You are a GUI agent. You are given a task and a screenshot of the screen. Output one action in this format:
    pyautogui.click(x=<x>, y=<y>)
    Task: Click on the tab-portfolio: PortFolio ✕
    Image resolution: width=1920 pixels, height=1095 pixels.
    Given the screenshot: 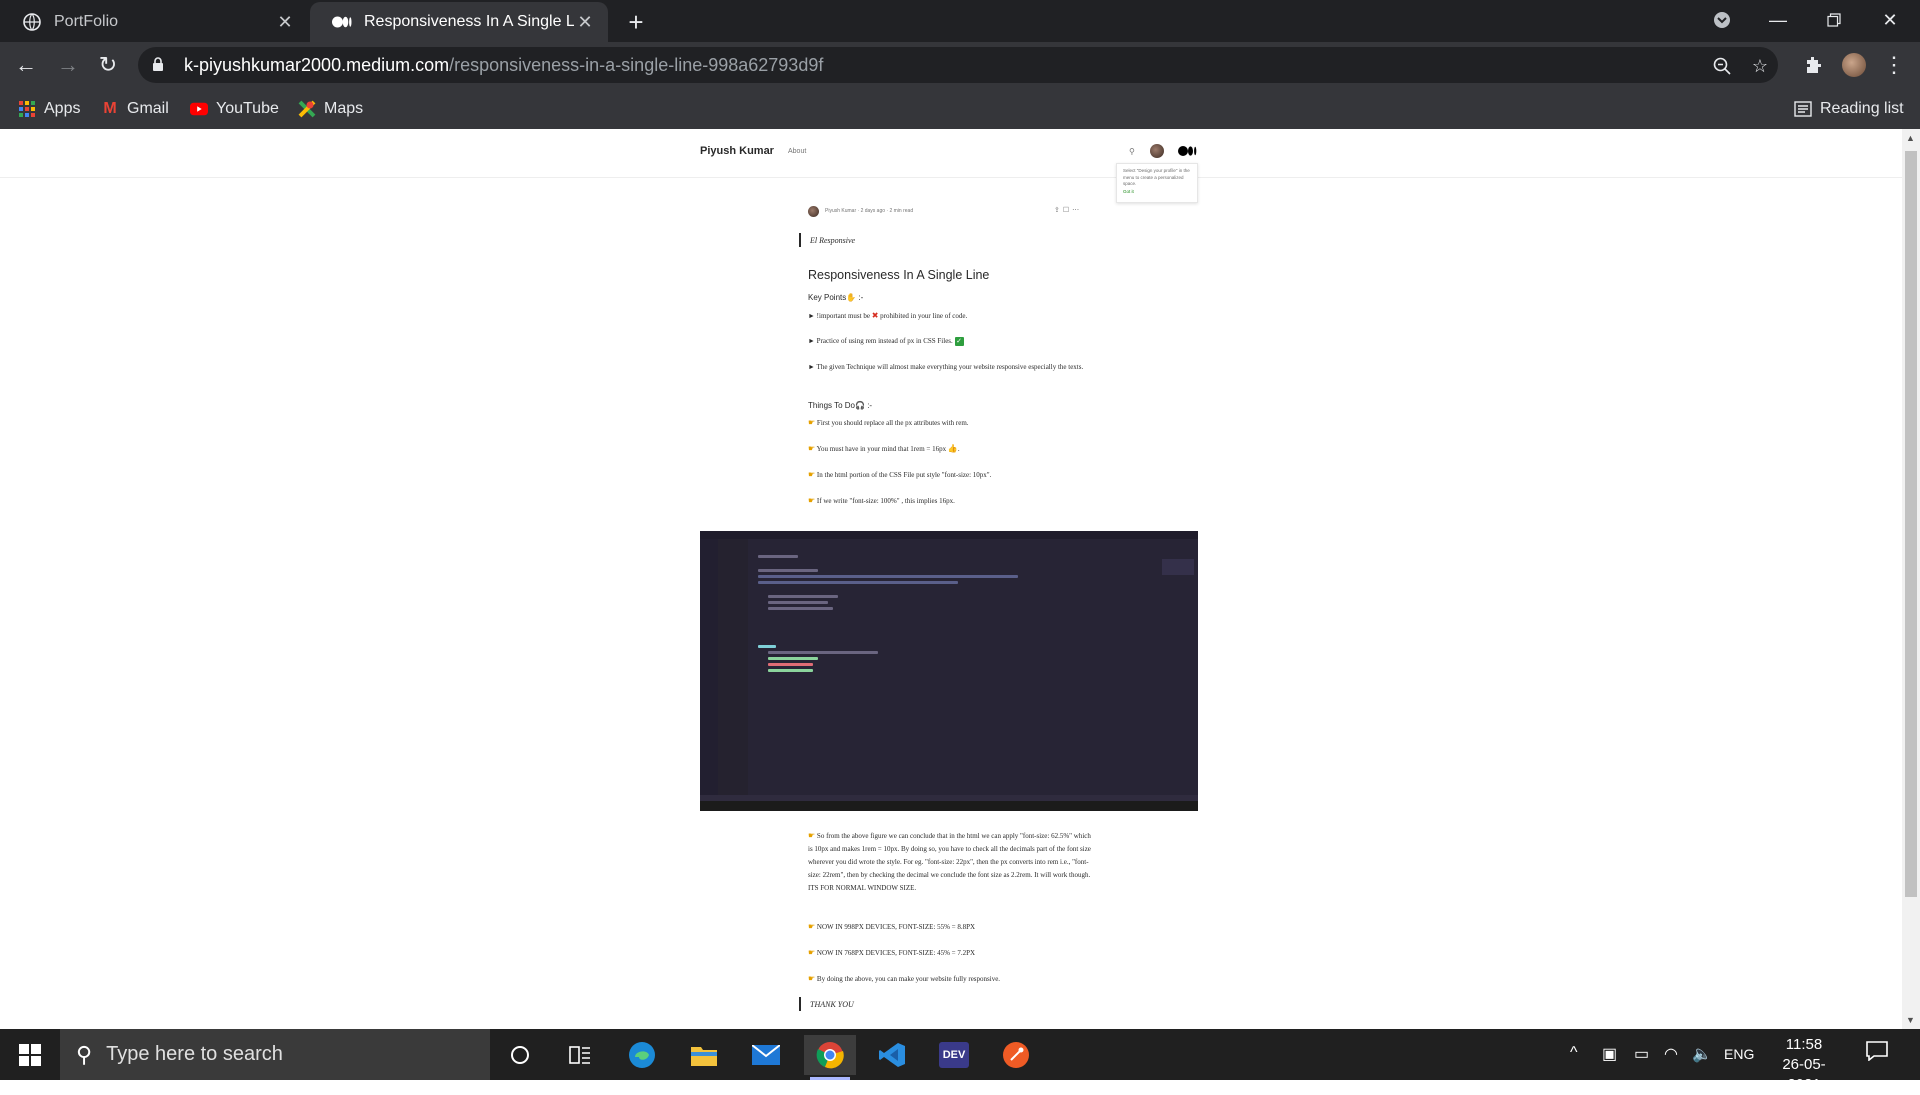 What is the action you would take?
    pyautogui.click(x=154, y=22)
    